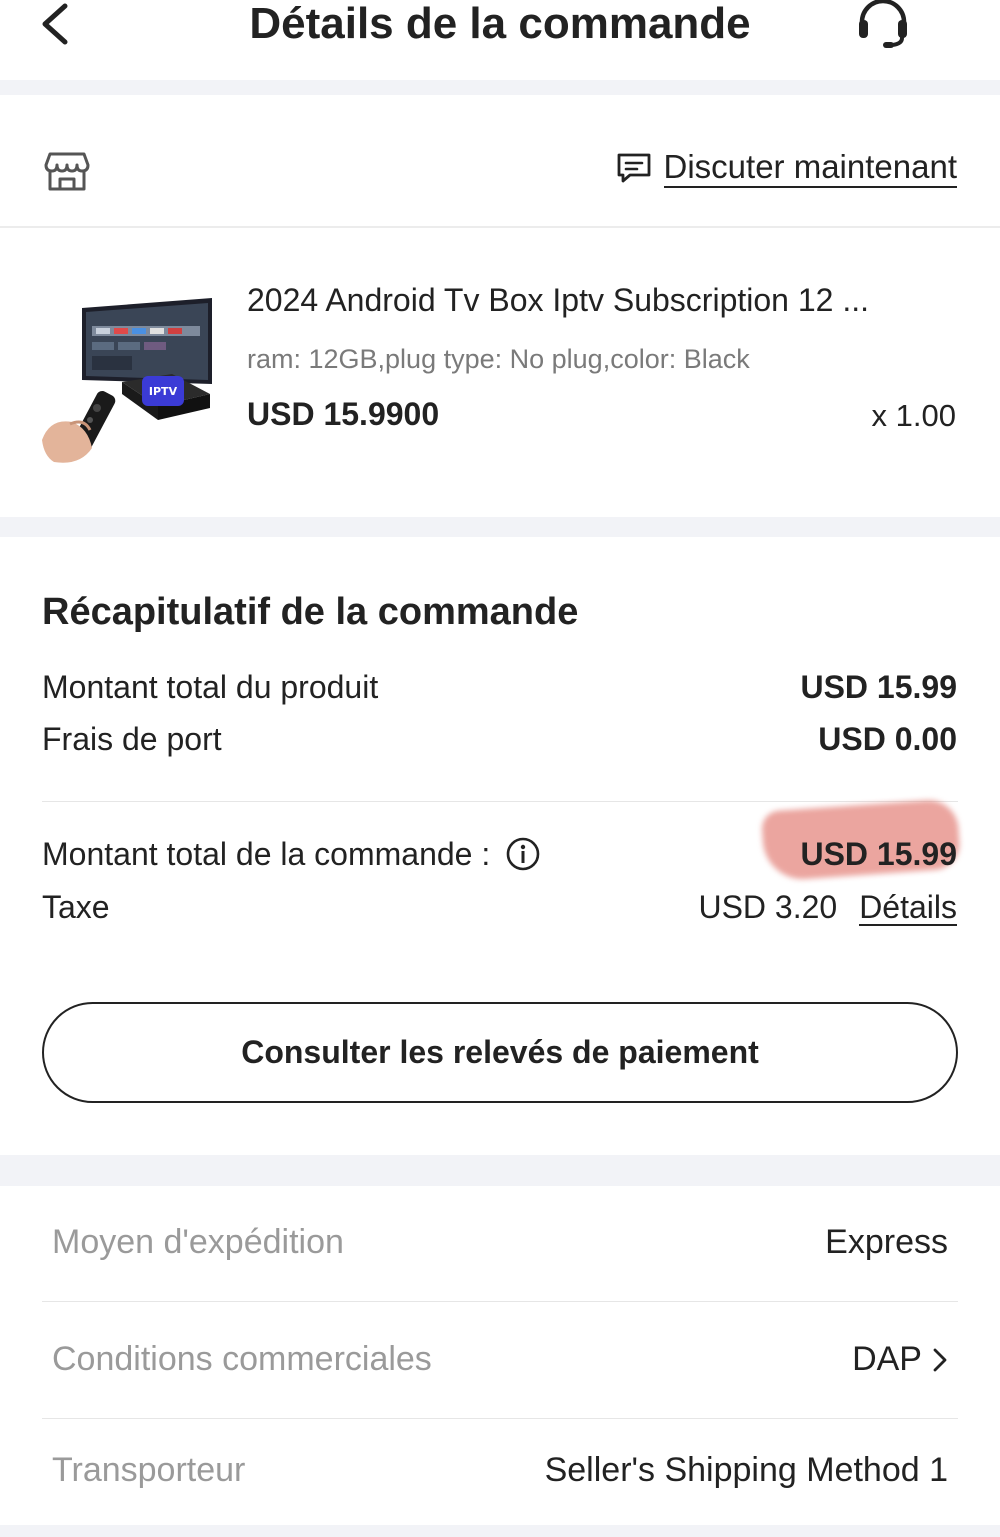 The height and width of the screenshot is (1537, 1000). What do you see at coordinates (913, 415) in the screenshot?
I see `product-quantity: x 1.00` at bounding box center [913, 415].